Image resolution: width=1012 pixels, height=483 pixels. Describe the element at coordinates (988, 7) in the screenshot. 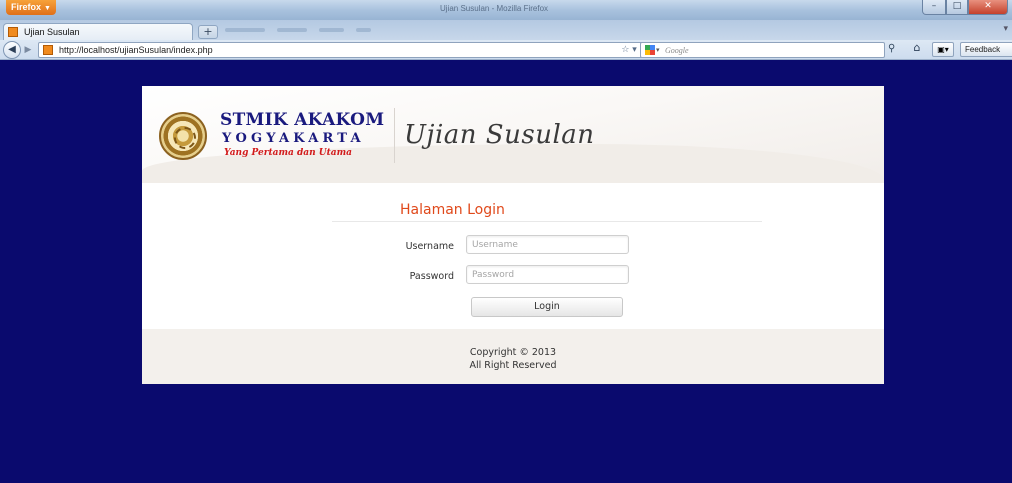

I see `close-window-button: ✕` at that location.